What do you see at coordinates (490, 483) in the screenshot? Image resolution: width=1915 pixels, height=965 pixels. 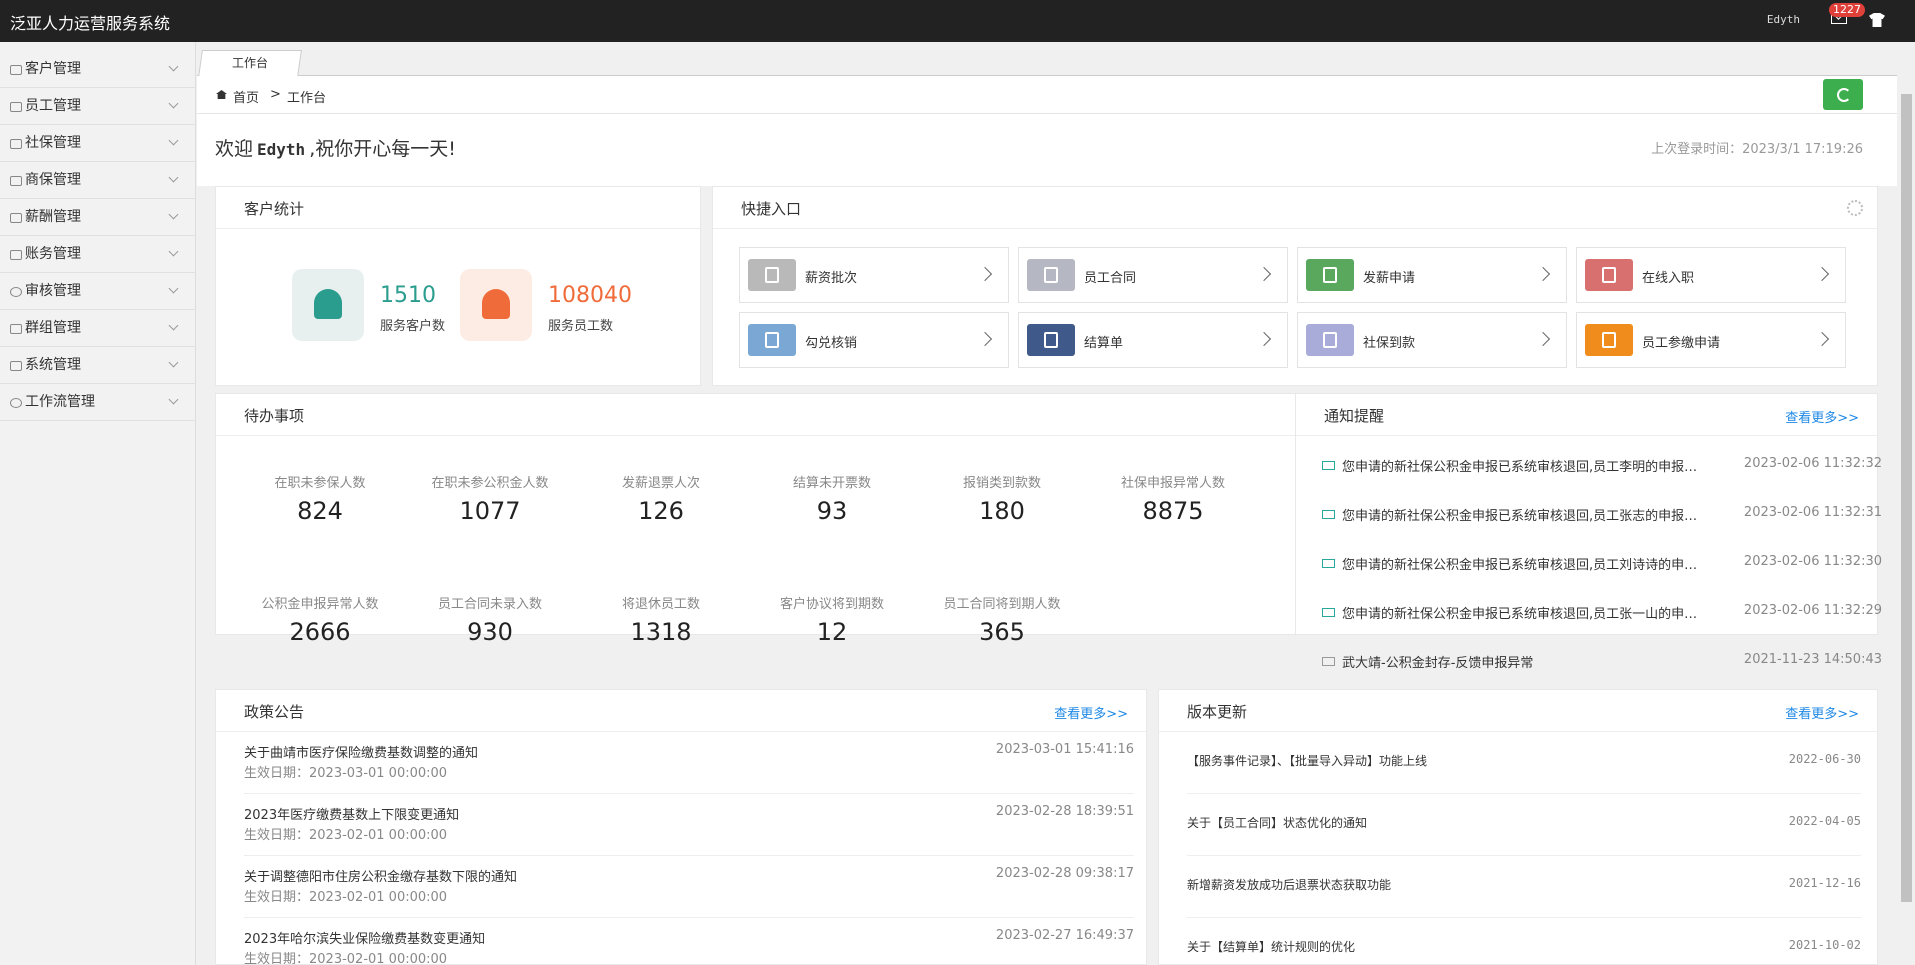 I see `todo-label: 在职未参公积金人数` at bounding box center [490, 483].